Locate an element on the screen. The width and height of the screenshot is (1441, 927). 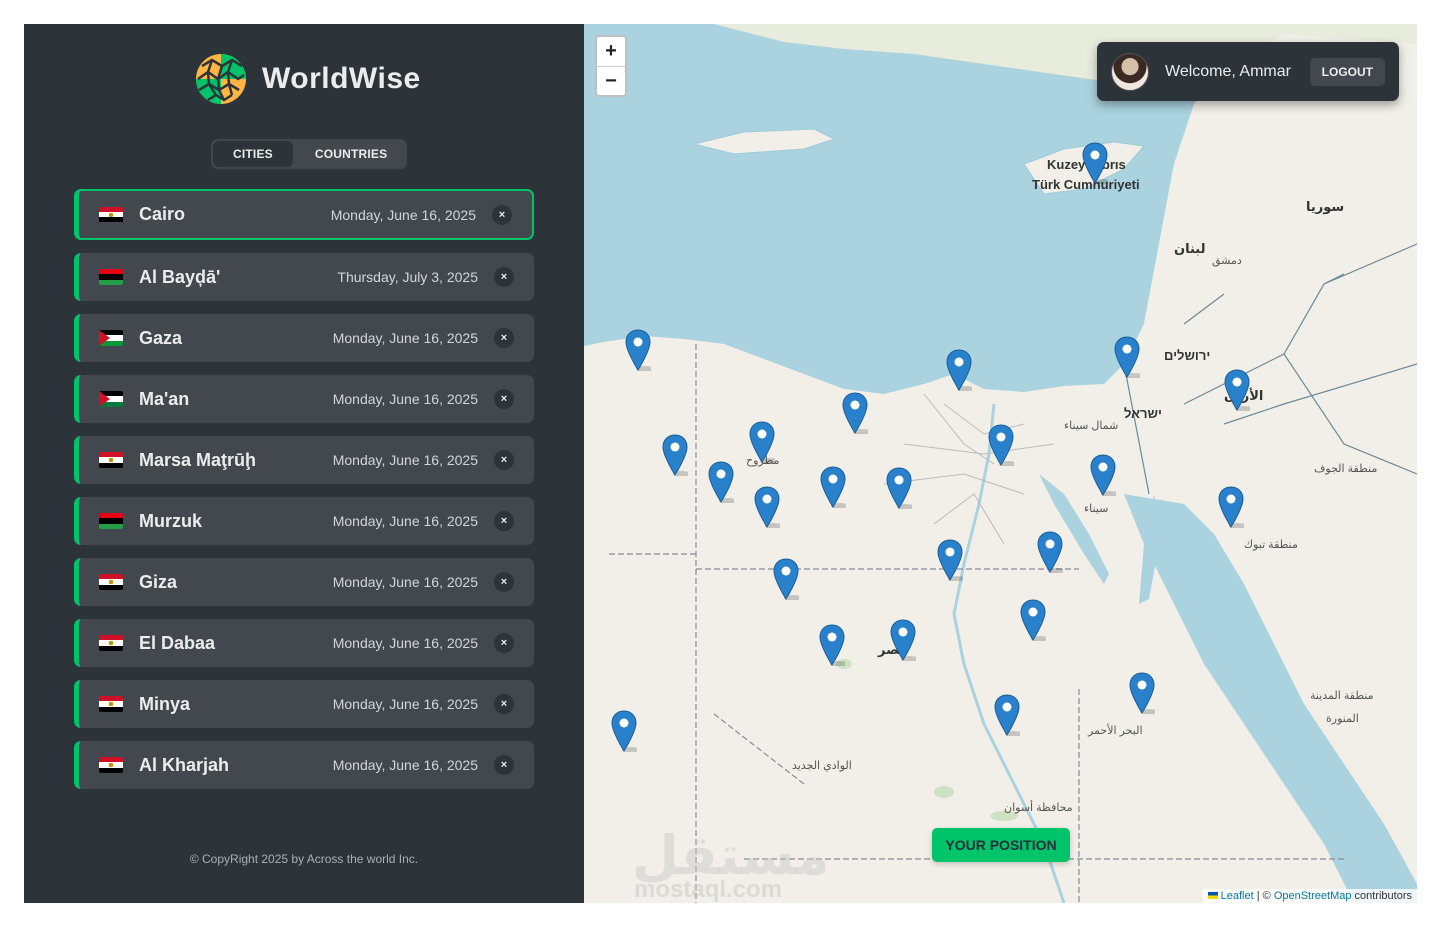
city-name: Marsa Maţrūḩ is located at coordinates (198, 459).